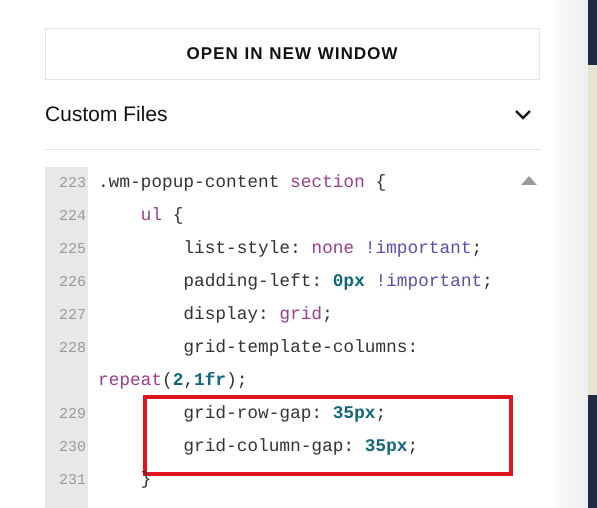 This screenshot has height=508, width=597. What do you see at coordinates (523, 115) in the screenshot?
I see `chevron-icon` at bounding box center [523, 115].